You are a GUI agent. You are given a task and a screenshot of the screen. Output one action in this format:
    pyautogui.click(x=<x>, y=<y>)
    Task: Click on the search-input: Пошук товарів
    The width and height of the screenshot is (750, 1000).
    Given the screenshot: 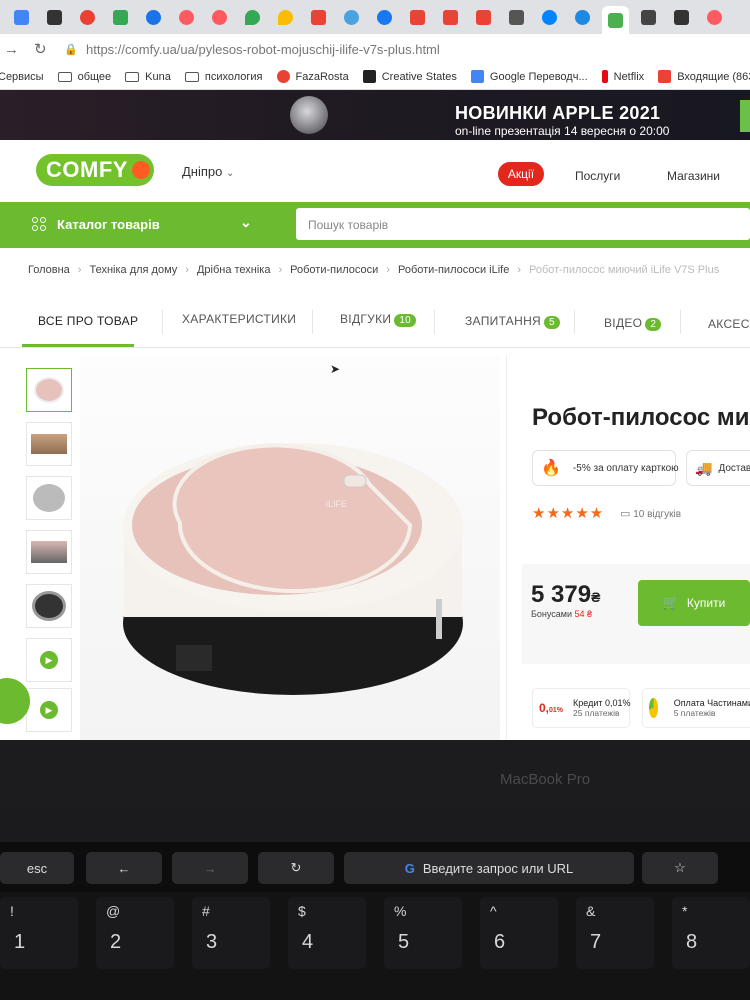 What is the action you would take?
    pyautogui.click(x=523, y=224)
    